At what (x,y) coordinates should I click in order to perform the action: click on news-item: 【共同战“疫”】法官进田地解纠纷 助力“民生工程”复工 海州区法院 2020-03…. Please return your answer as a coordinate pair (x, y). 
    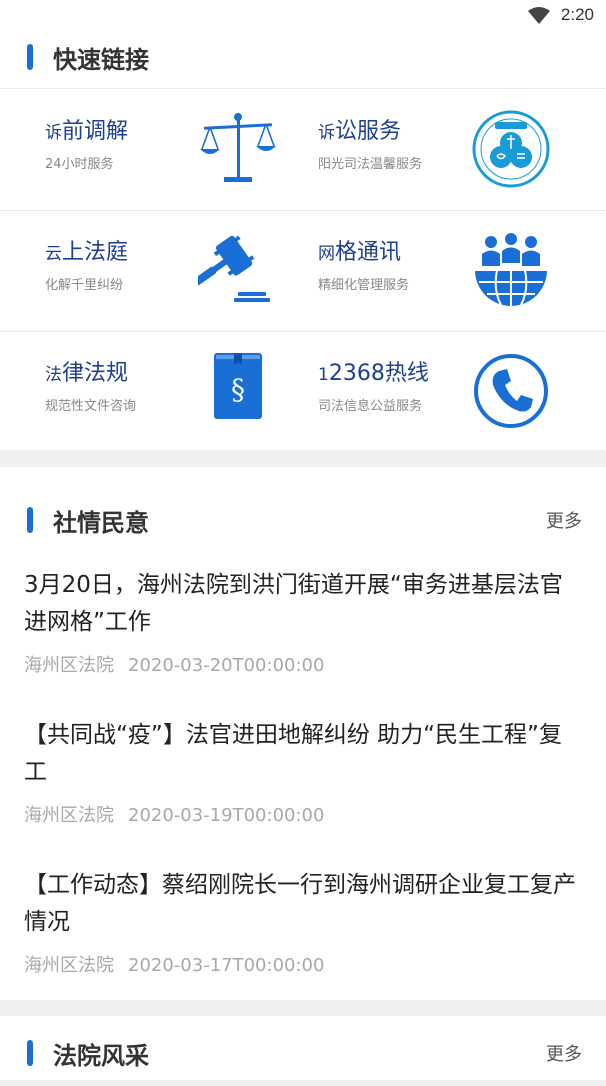
    Looking at the image, I should click on (304, 772).